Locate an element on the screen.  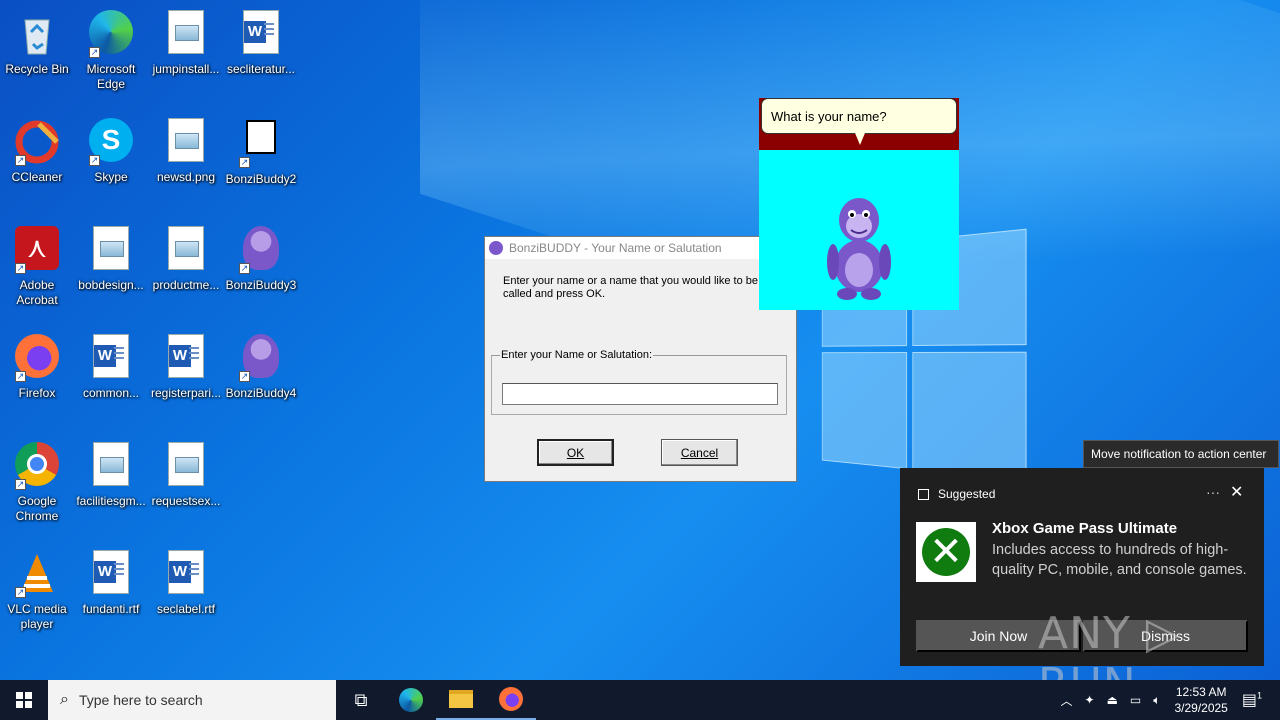
desktop-icon-ccleaner: ↗ CCleaner is located at coordinates (37, 149).